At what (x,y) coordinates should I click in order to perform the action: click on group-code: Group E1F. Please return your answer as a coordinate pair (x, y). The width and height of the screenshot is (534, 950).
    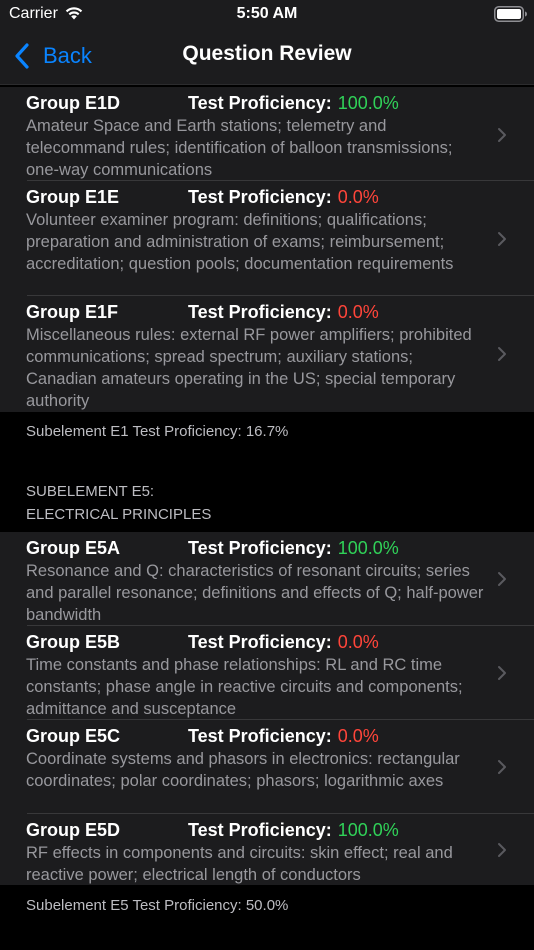
    Looking at the image, I should click on (72, 312).